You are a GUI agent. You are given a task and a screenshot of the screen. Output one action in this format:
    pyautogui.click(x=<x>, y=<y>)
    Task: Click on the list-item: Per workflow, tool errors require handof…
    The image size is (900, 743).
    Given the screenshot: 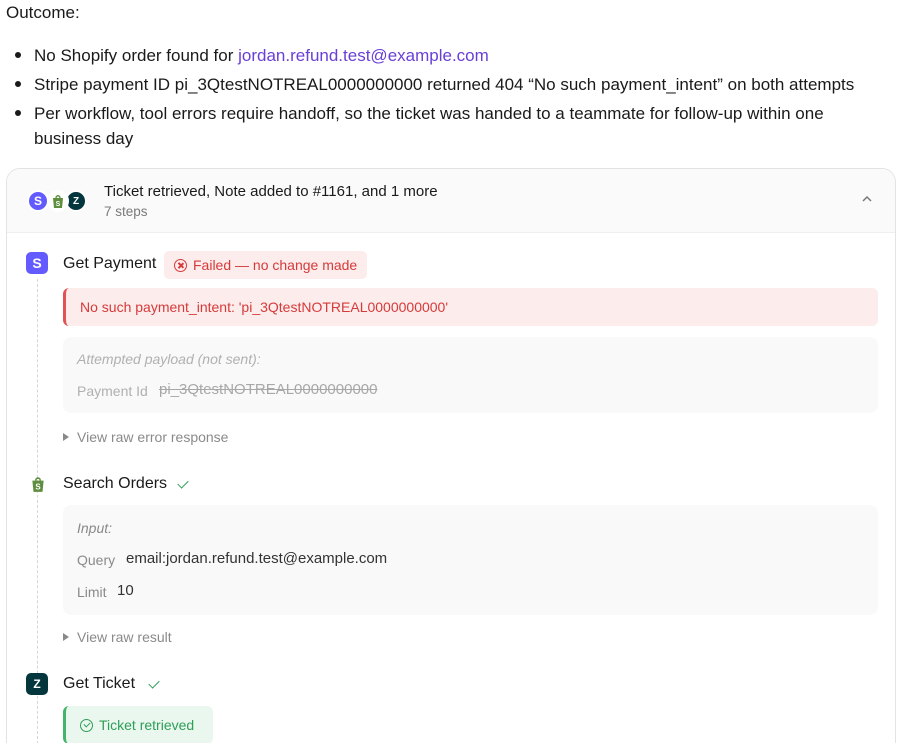 What is the action you would take?
    pyautogui.click(x=454, y=126)
    